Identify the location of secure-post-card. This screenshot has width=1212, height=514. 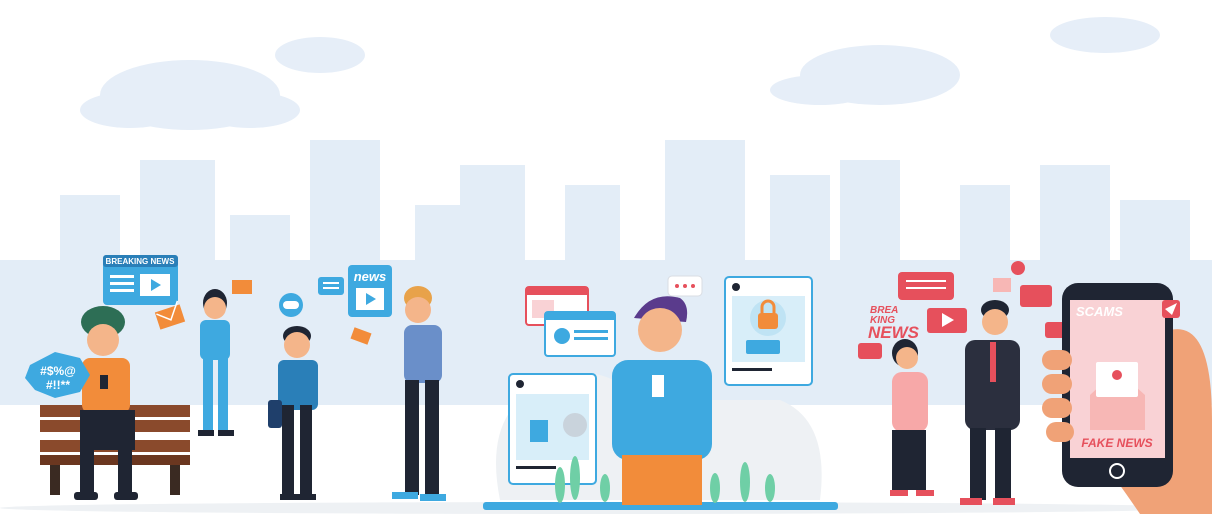
(768, 331).